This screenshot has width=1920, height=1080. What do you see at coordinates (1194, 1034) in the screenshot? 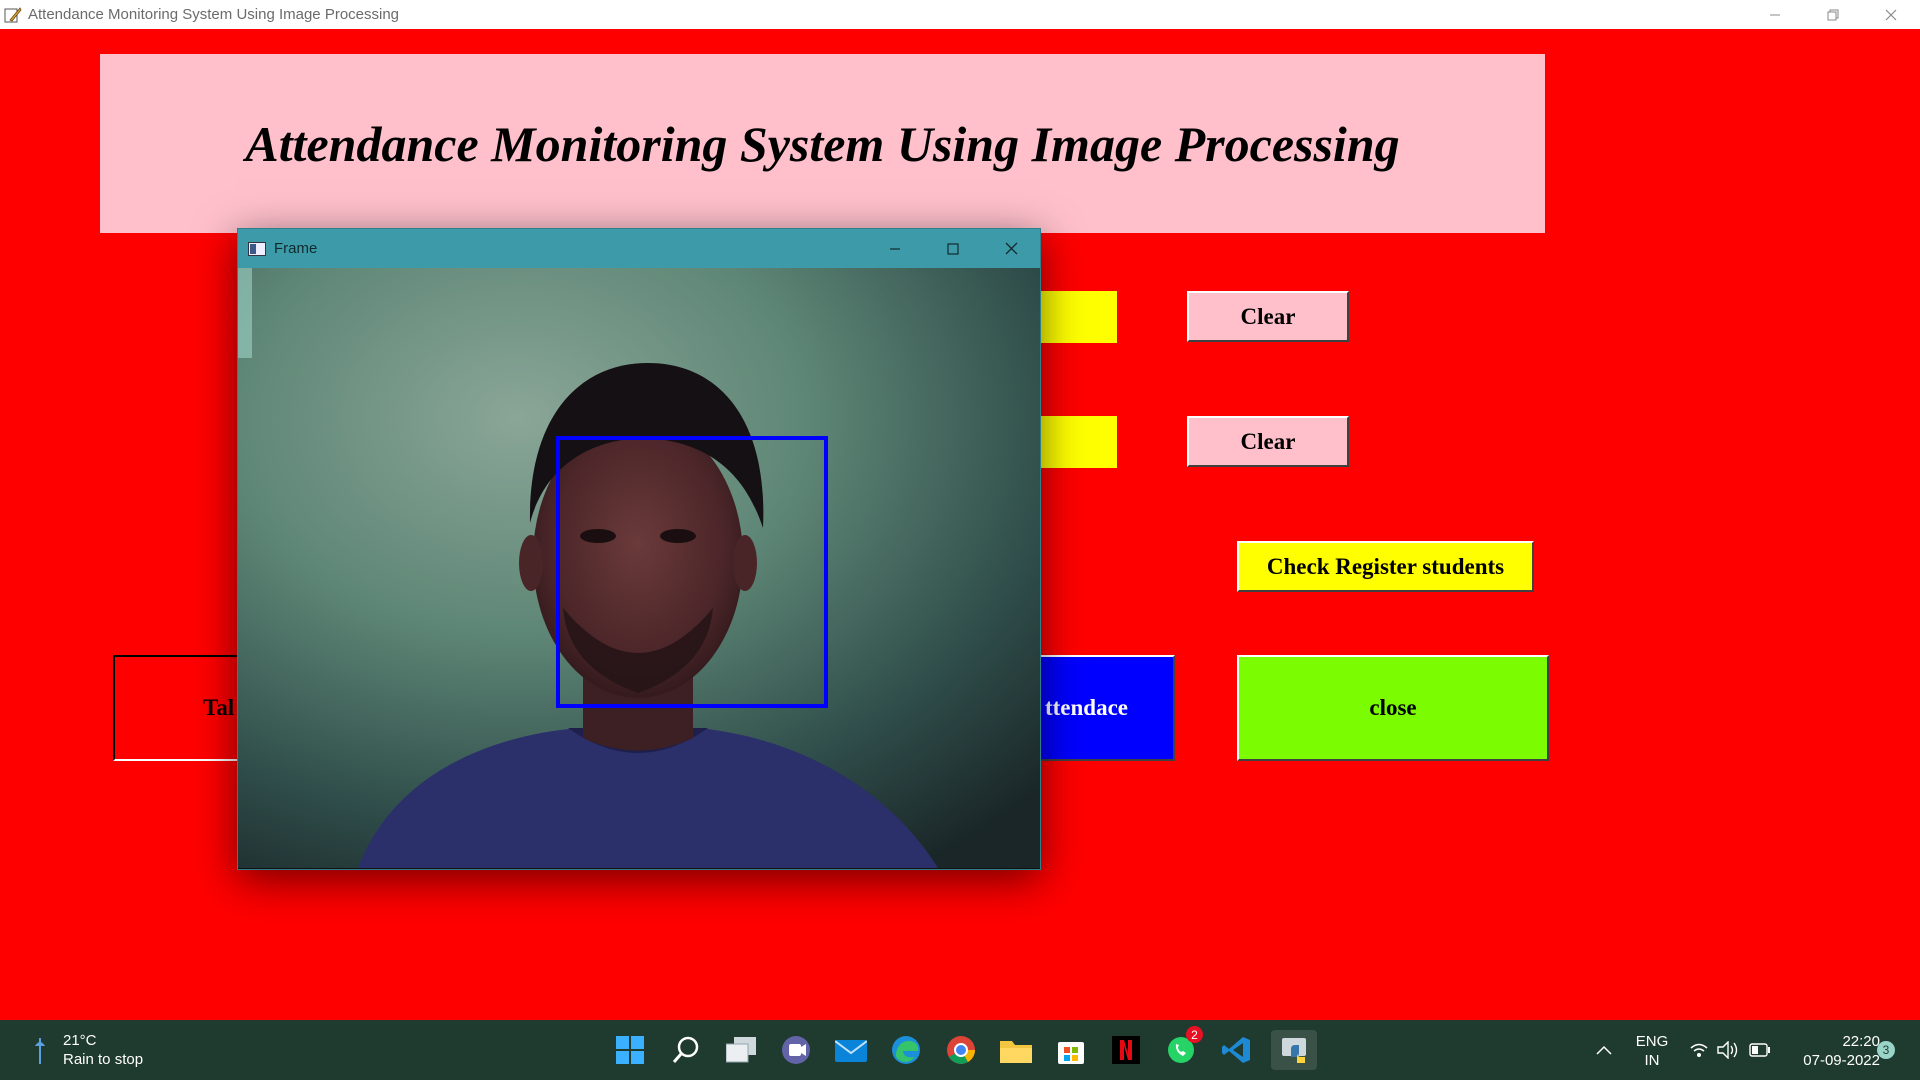
I see `whatsapp-badge: 2` at bounding box center [1194, 1034].